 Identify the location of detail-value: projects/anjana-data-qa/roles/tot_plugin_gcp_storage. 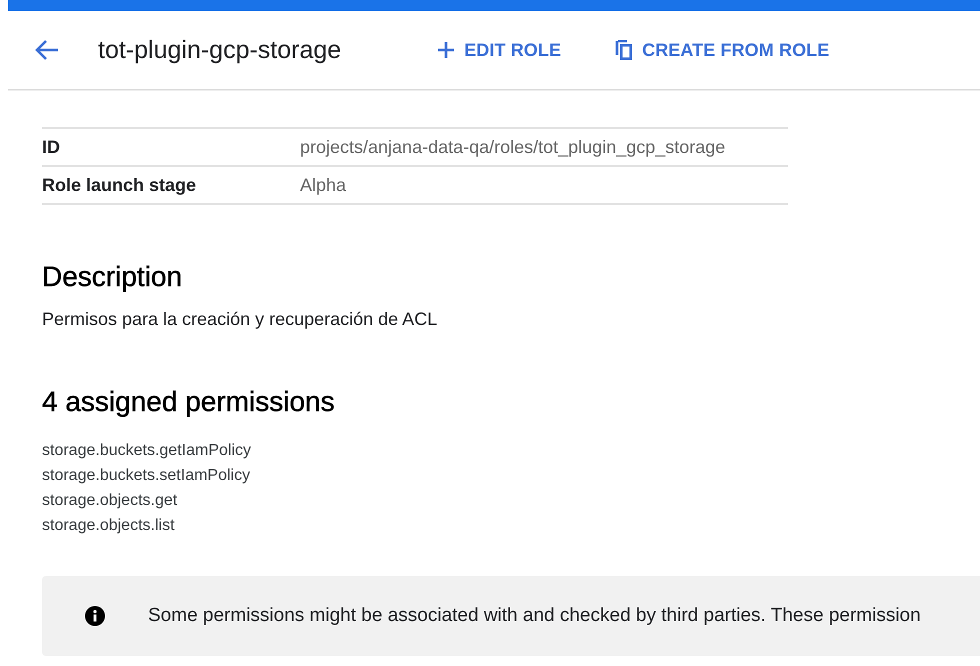
(544, 147).